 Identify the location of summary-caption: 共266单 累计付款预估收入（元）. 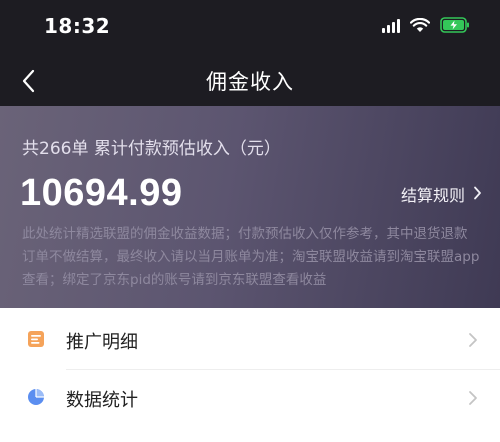
(151, 149).